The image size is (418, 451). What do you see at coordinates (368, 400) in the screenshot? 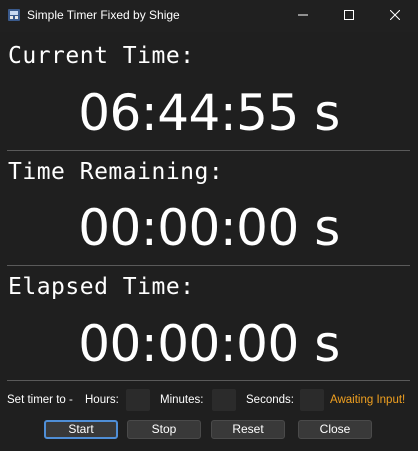
I see `status-message: Awaiting Input!` at bounding box center [368, 400].